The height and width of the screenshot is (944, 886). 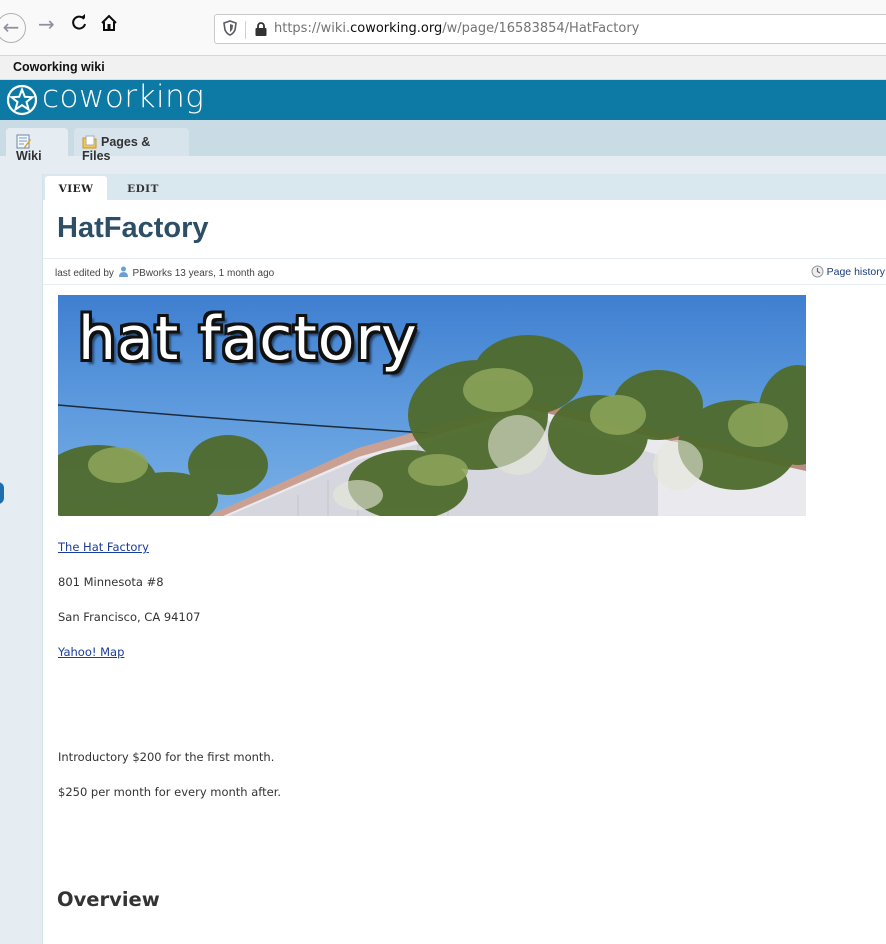 What do you see at coordinates (129, 617) in the screenshot?
I see `address-line-2: San Francisco, CA 94107` at bounding box center [129, 617].